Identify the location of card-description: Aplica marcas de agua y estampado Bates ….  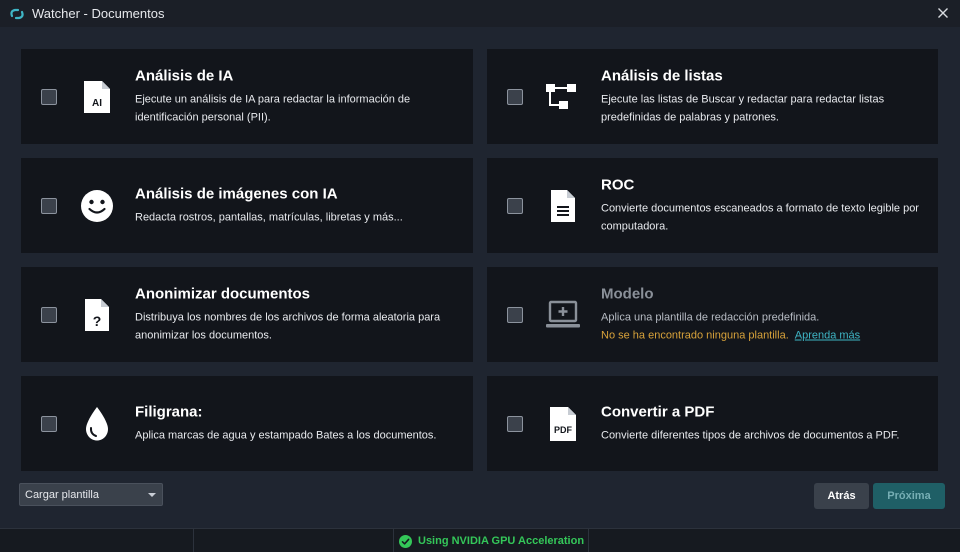
(286, 435).